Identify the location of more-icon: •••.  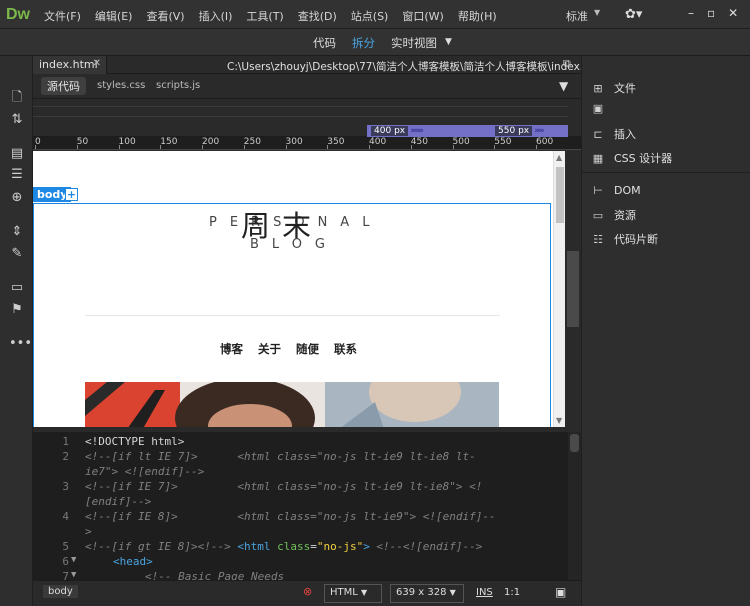
(20, 344).